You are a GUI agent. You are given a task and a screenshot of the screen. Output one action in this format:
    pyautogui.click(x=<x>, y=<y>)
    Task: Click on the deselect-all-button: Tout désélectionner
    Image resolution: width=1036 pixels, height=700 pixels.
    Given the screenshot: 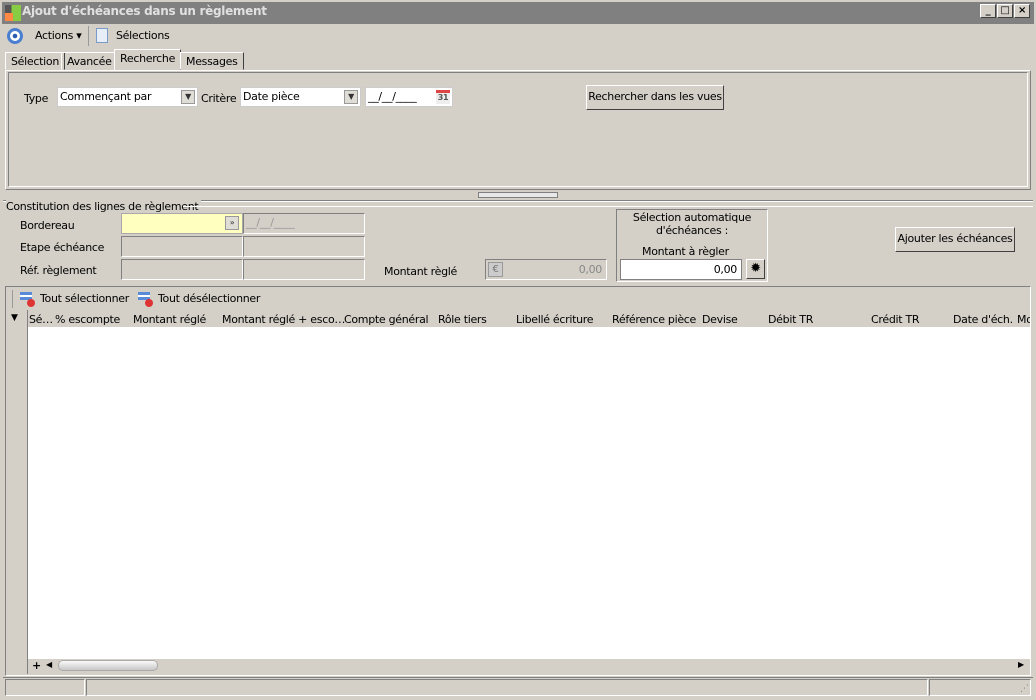 What is the action you would take?
    pyautogui.click(x=209, y=298)
    